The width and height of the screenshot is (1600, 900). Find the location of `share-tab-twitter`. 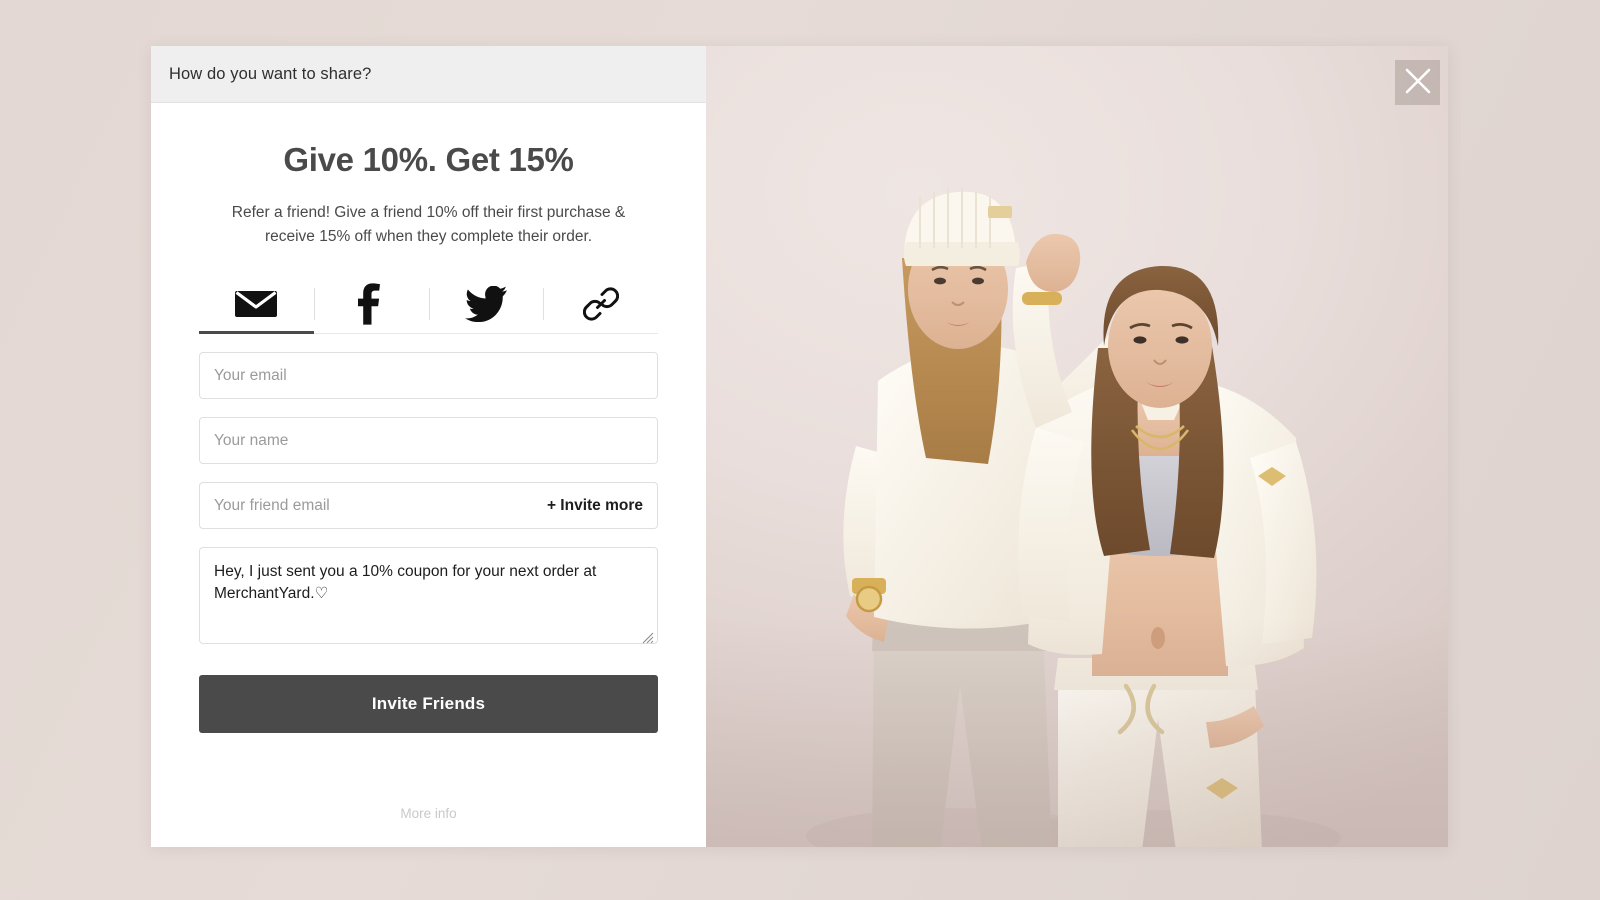

share-tab-twitter is located at coordinates (486, 304).